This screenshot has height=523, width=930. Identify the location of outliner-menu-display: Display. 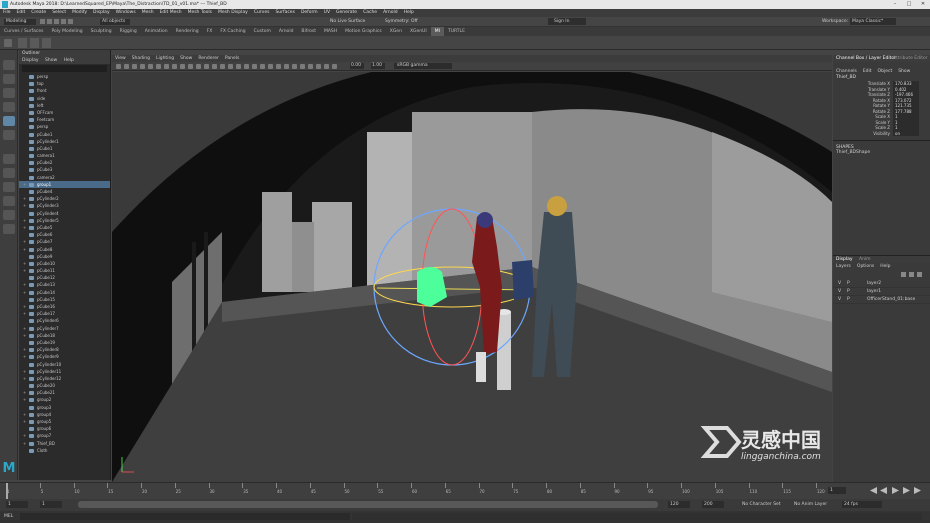
(30, 60).